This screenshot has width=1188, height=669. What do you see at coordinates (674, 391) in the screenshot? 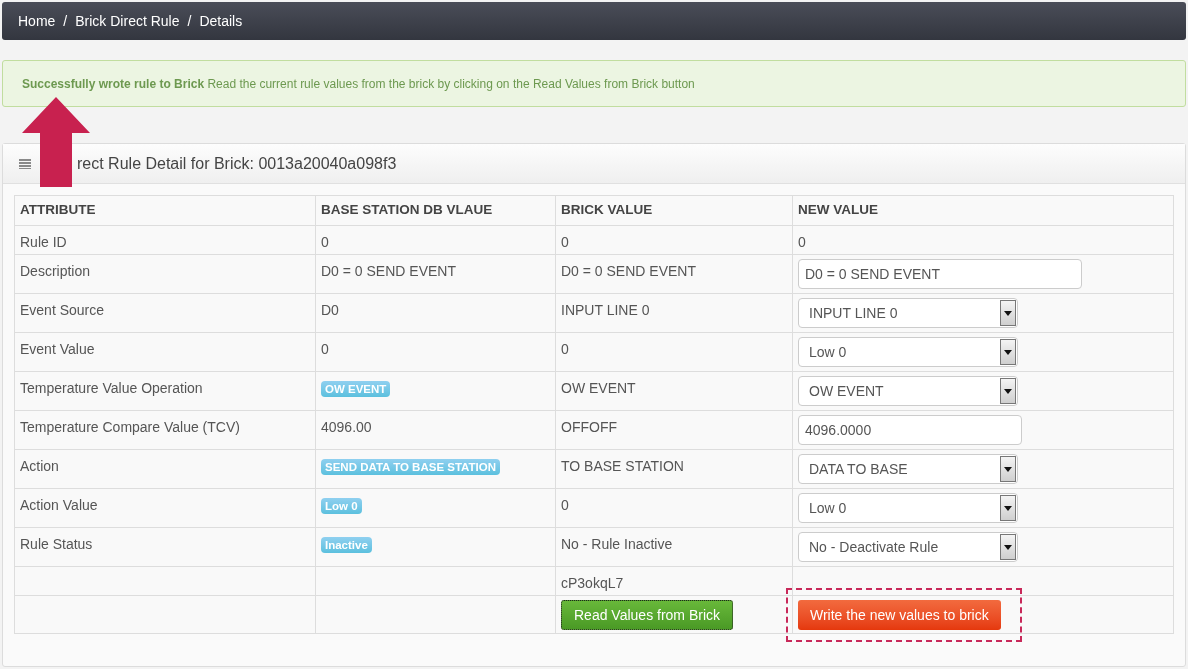
I see `table-cell: OW EVENT` at bounding box center [674, 391].